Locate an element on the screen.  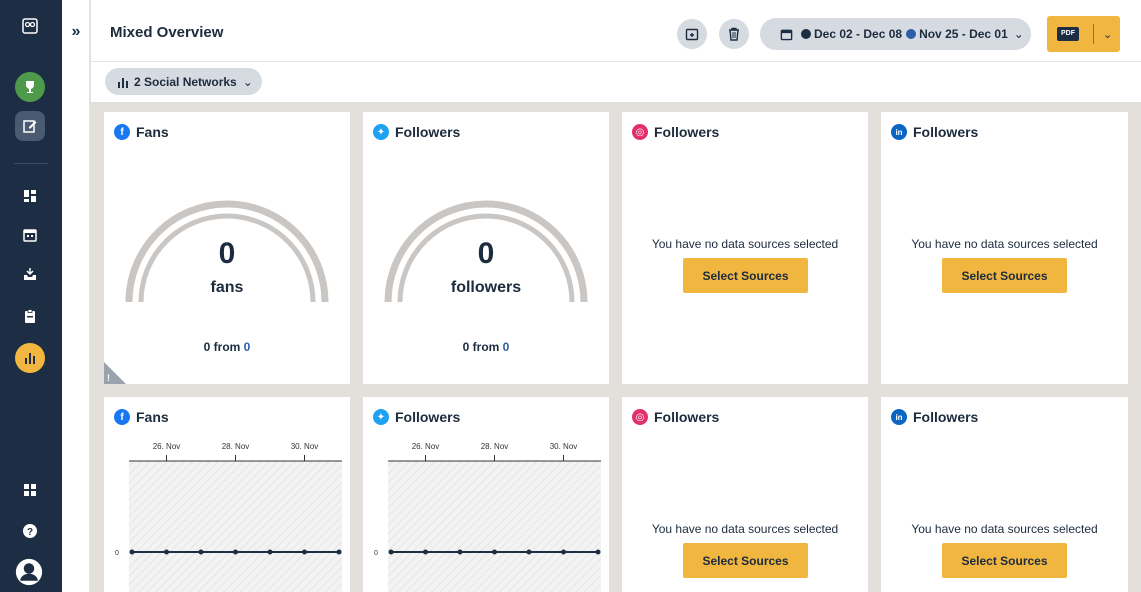
warning-mark: ! is located at coordinates (108, 378).